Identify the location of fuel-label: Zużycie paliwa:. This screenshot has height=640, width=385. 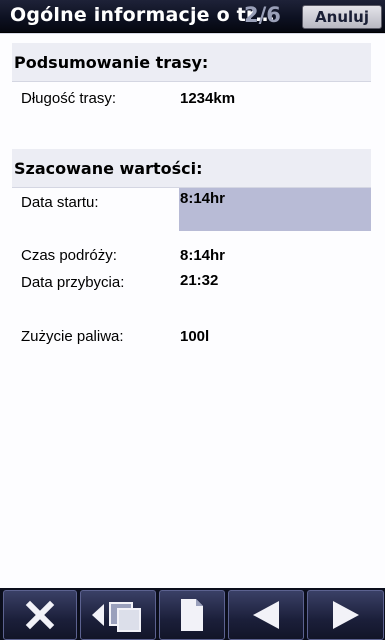
(72, 336).